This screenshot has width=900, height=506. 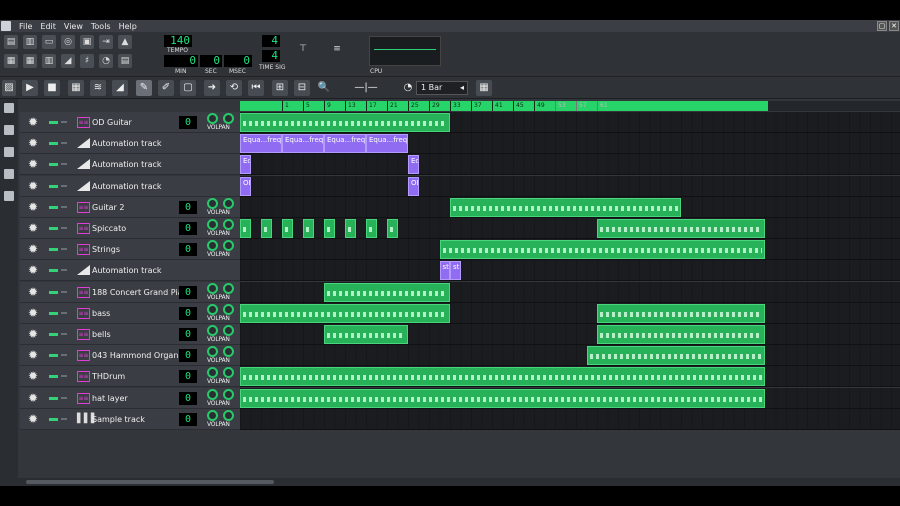 I want to click on mixer-icon: ♯, so click(x=87, y=61).